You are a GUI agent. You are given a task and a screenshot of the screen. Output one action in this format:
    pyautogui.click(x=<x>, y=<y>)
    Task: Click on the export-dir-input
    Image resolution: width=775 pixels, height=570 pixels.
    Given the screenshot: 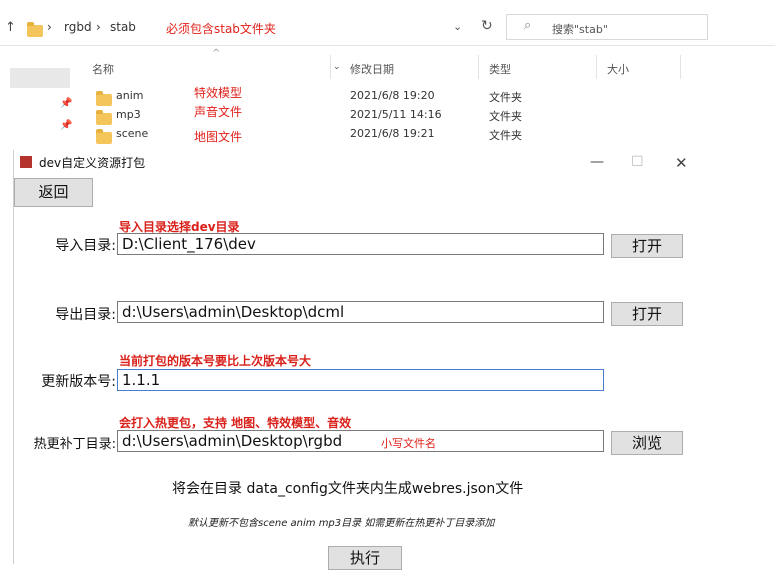 What is the action you would take?
    pyautogui.click(x=360, y=312)
    